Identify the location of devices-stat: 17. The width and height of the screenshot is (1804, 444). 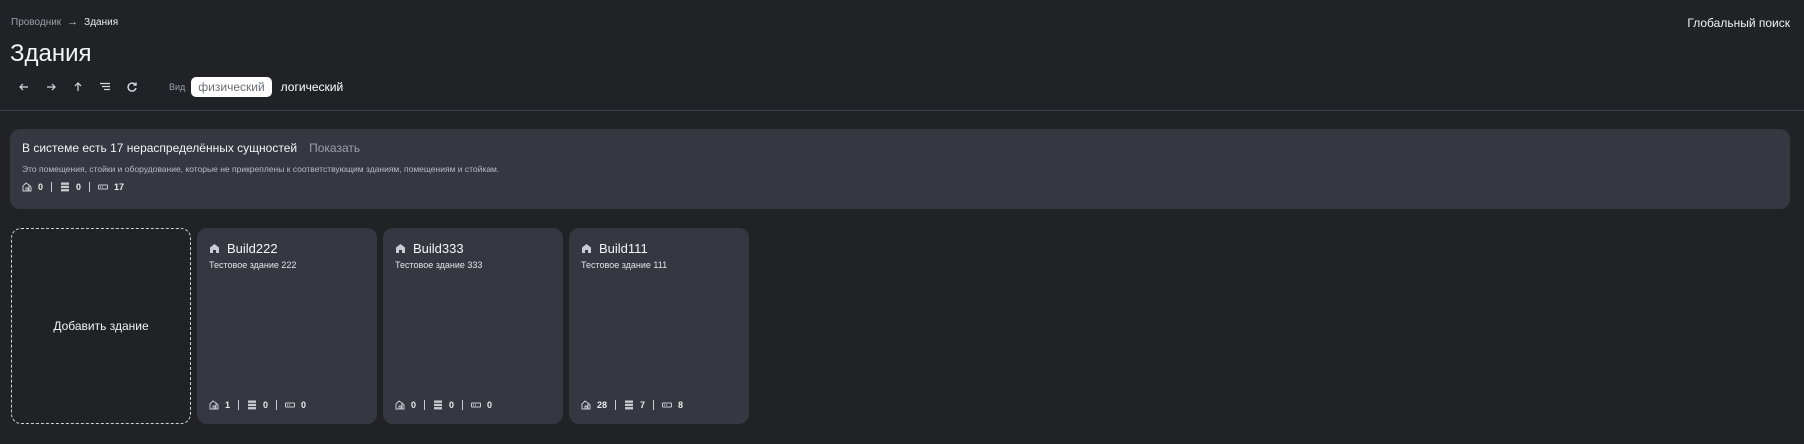
(111, 187).